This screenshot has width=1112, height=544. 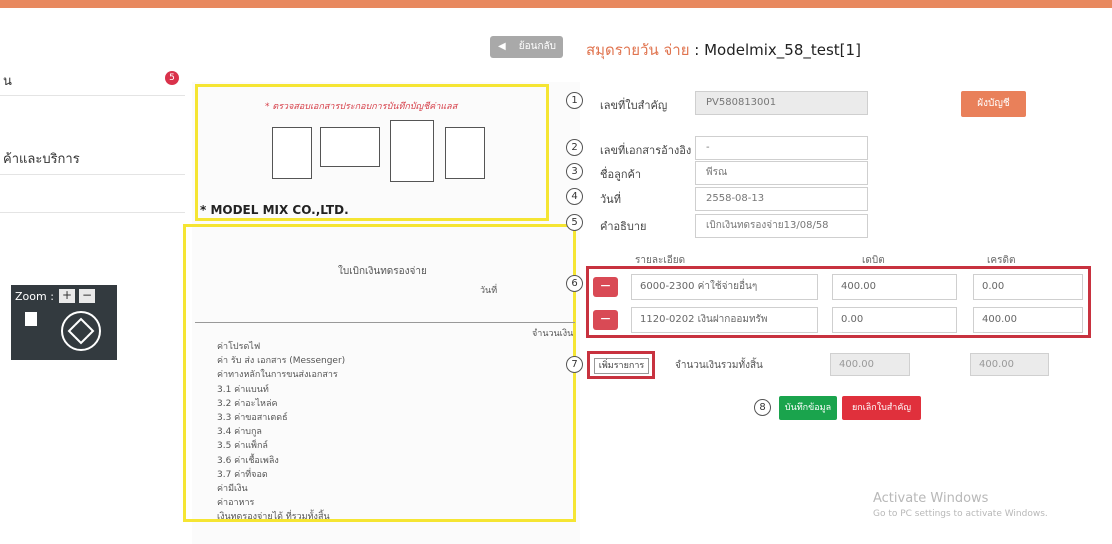 I want to click on pan-control-icon, so click(x=81, y=331).